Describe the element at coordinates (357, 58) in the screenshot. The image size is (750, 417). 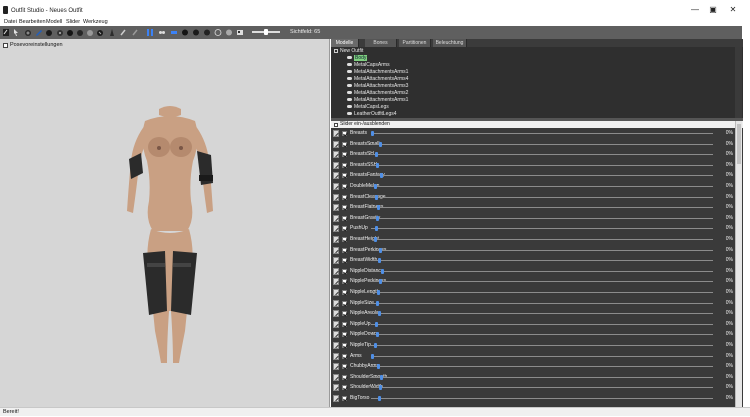
I see `tree-item: Body` at that location.